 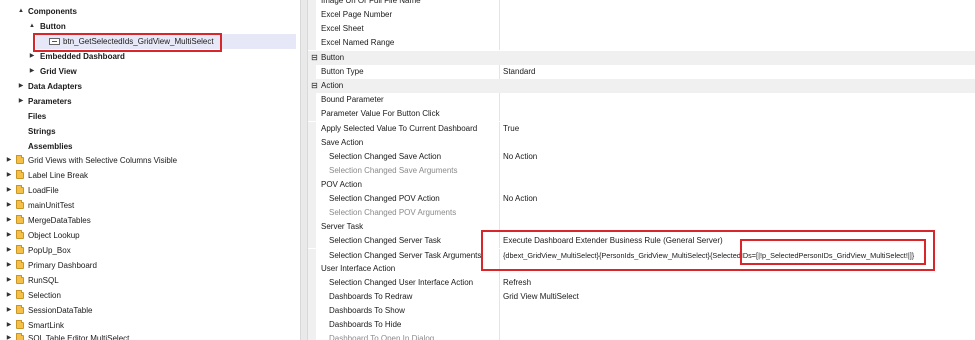 What do you see at coordinates (641, 325) in the screenshot?
I see `property-row: Dashboards To Hide` at bounding box center [641, 325].